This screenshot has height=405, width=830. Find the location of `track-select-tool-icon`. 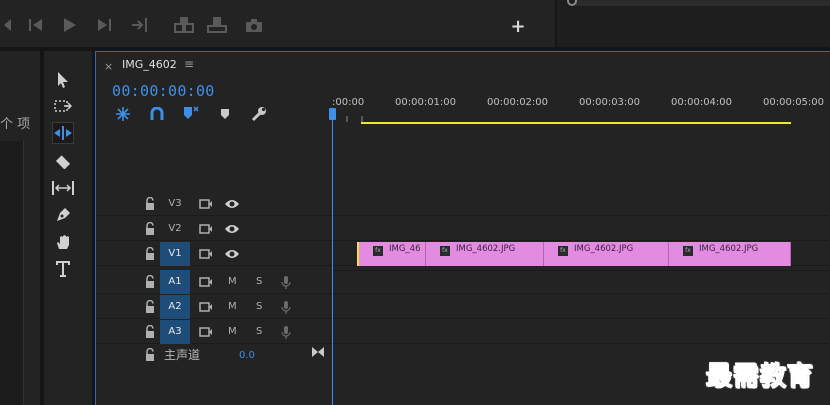

track-select-tool-icon is located at coordinates (63, 106).